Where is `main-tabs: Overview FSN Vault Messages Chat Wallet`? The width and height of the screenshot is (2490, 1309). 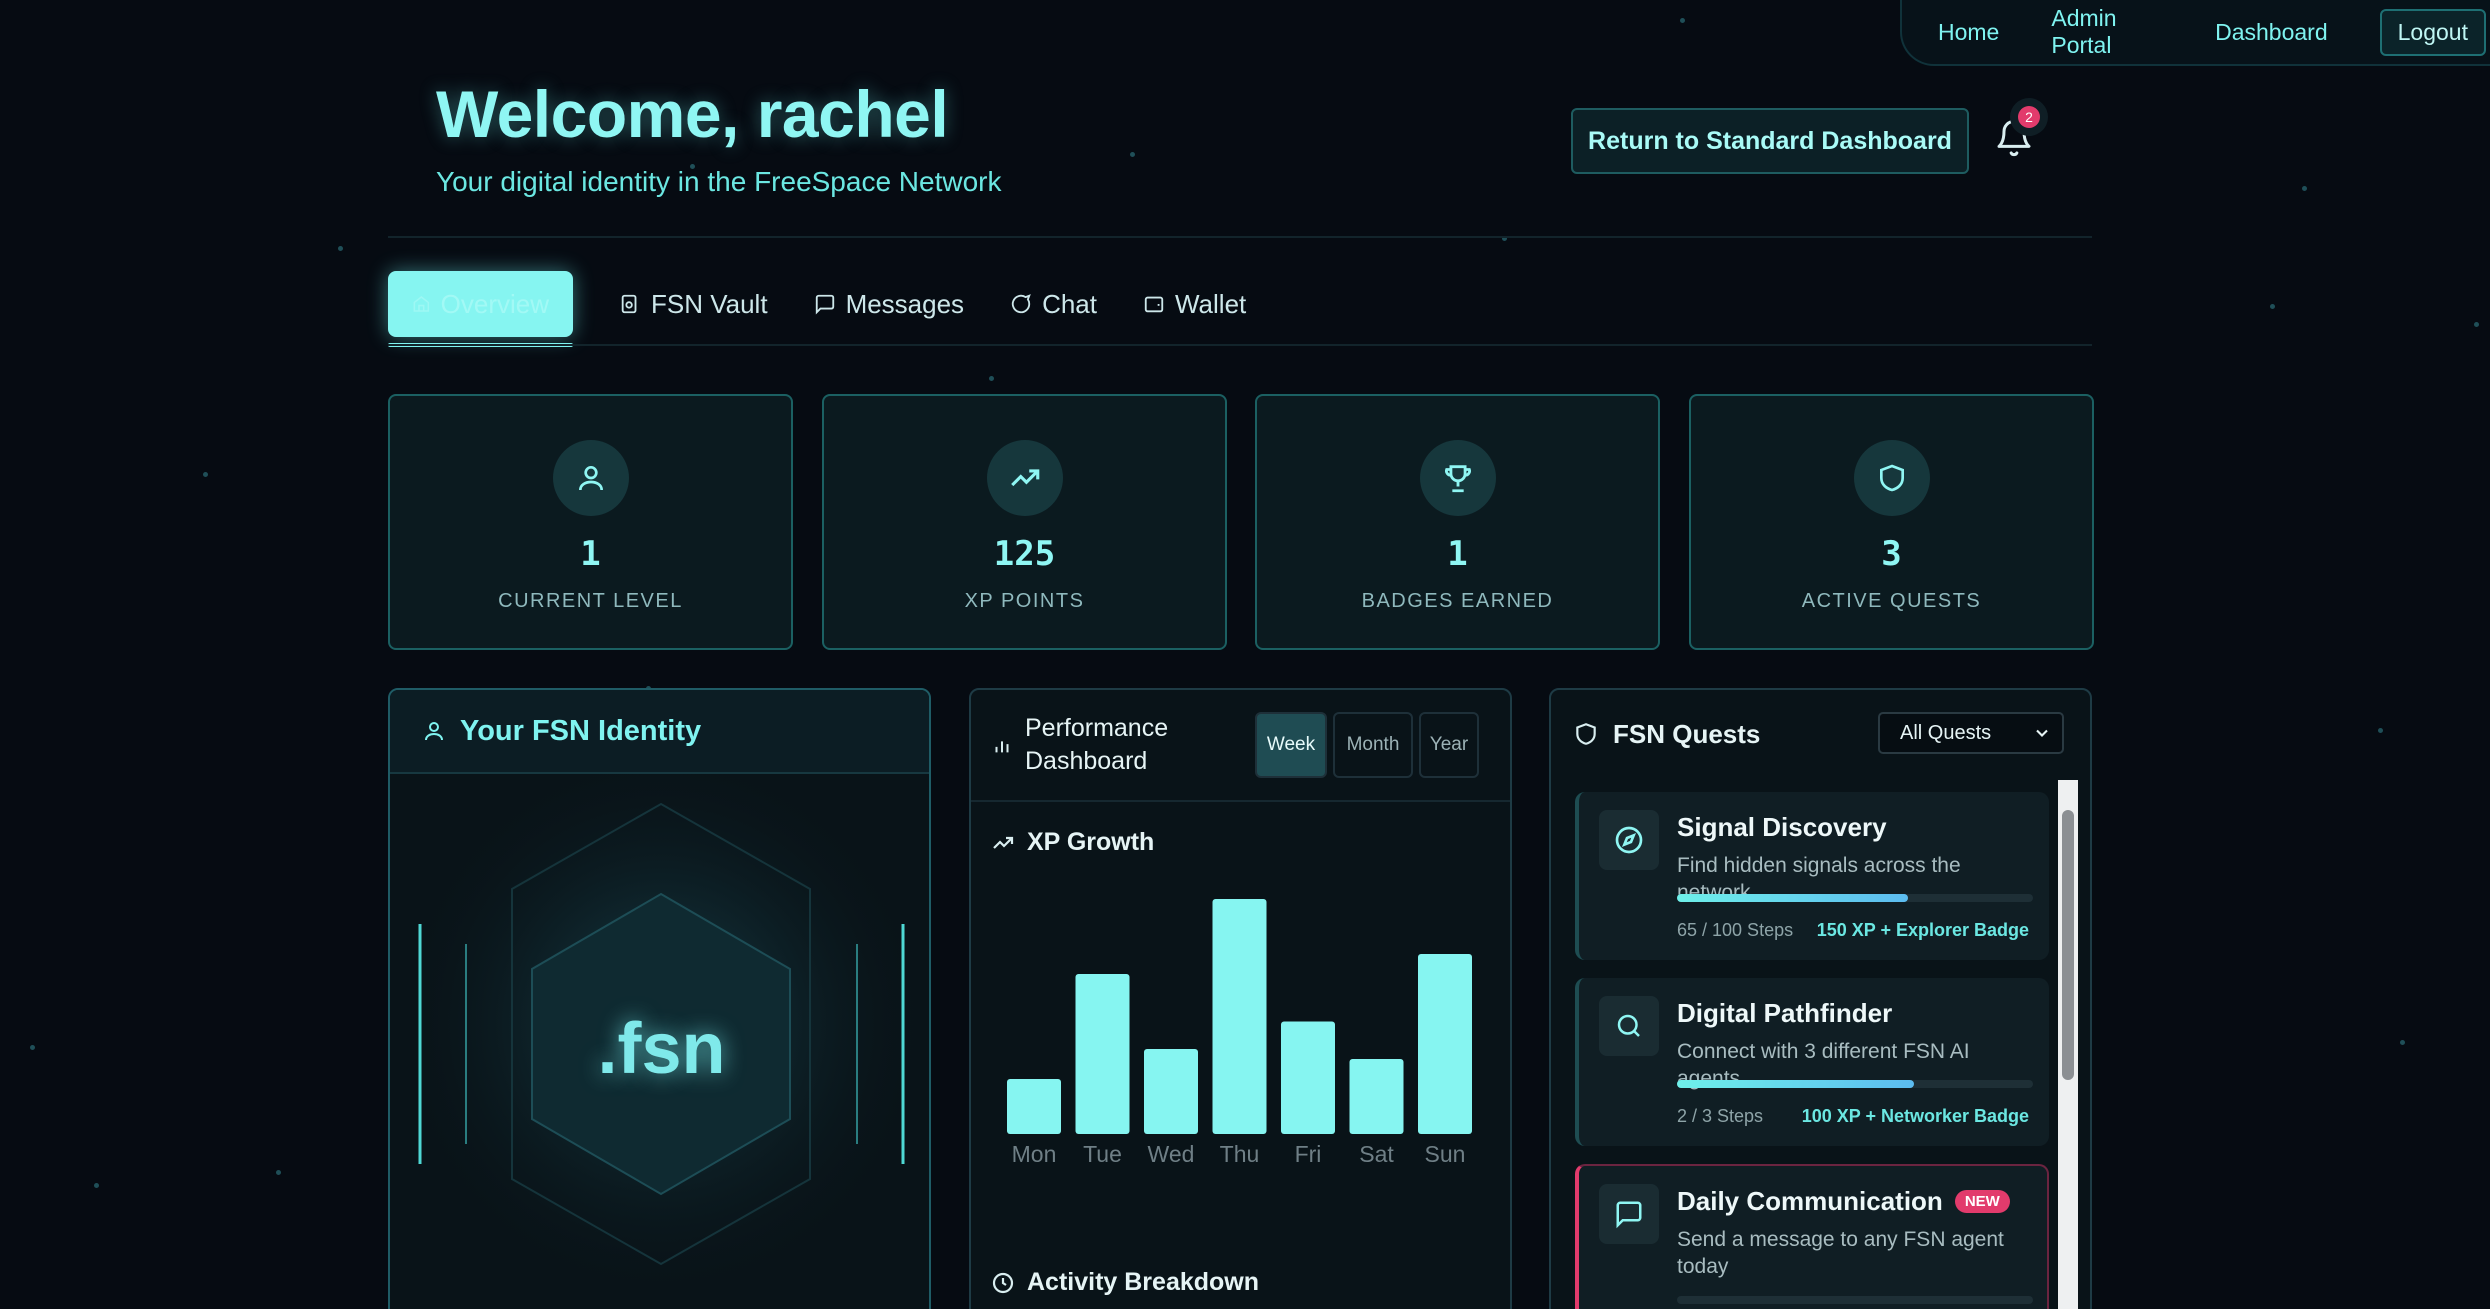
main-tabs: Overview FSN Vault Messages Chat Wallet is located at coordinates (817, 307).